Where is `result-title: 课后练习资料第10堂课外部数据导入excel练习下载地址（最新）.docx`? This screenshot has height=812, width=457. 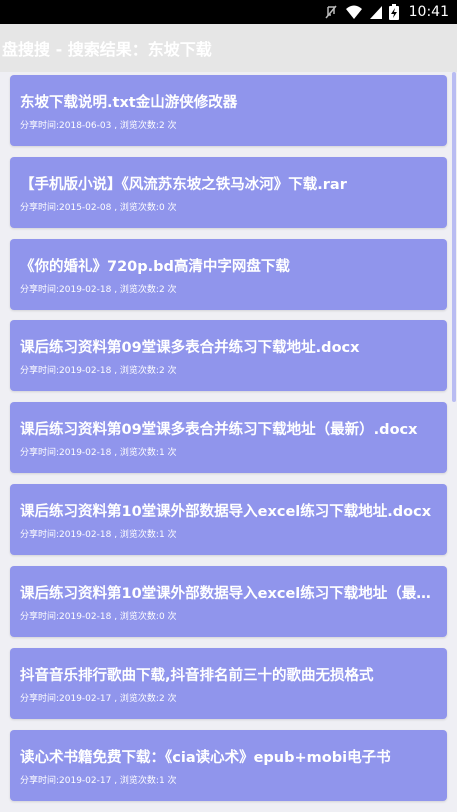
result-title: 课后练习资料第10堂课外部数据导入excel练习下载地址（最新）.docx is located at coordinates (227, 594).